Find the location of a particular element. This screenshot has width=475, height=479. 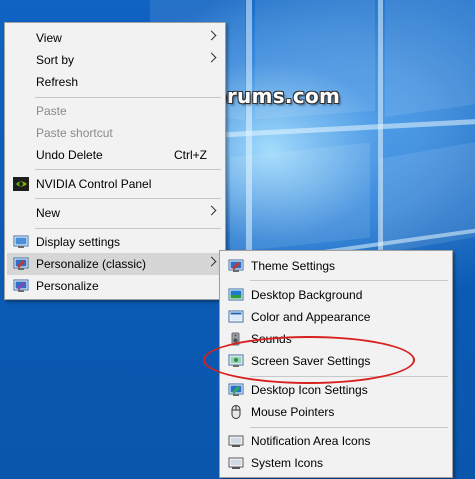

theme-settings-icon is located at coordinates (236, 265).